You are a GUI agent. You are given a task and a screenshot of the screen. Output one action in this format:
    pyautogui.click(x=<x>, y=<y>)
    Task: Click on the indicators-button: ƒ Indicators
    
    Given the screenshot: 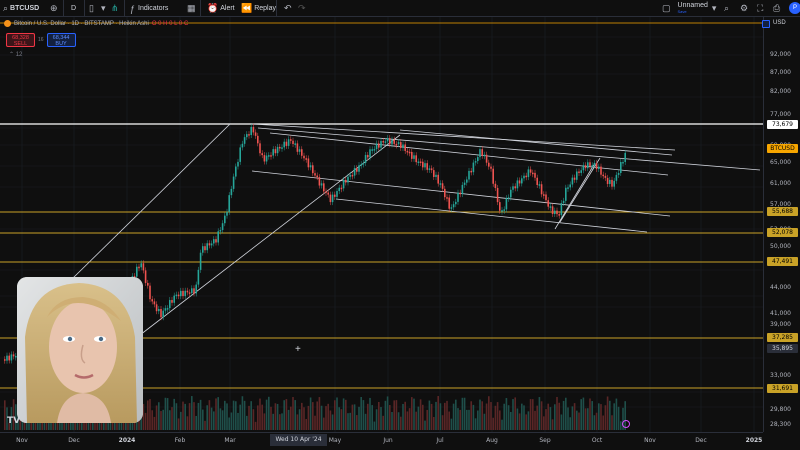 What is the action you would take?
    pyautogui.click(x=149, y=8)
    